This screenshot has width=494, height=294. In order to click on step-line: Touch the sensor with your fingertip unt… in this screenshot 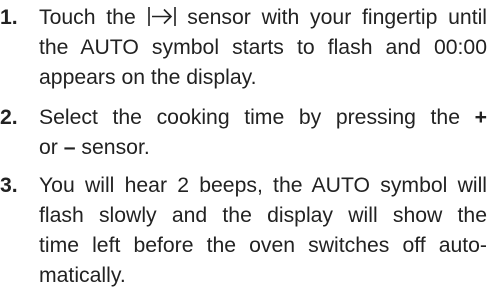, I will do `click(263, 17)`.